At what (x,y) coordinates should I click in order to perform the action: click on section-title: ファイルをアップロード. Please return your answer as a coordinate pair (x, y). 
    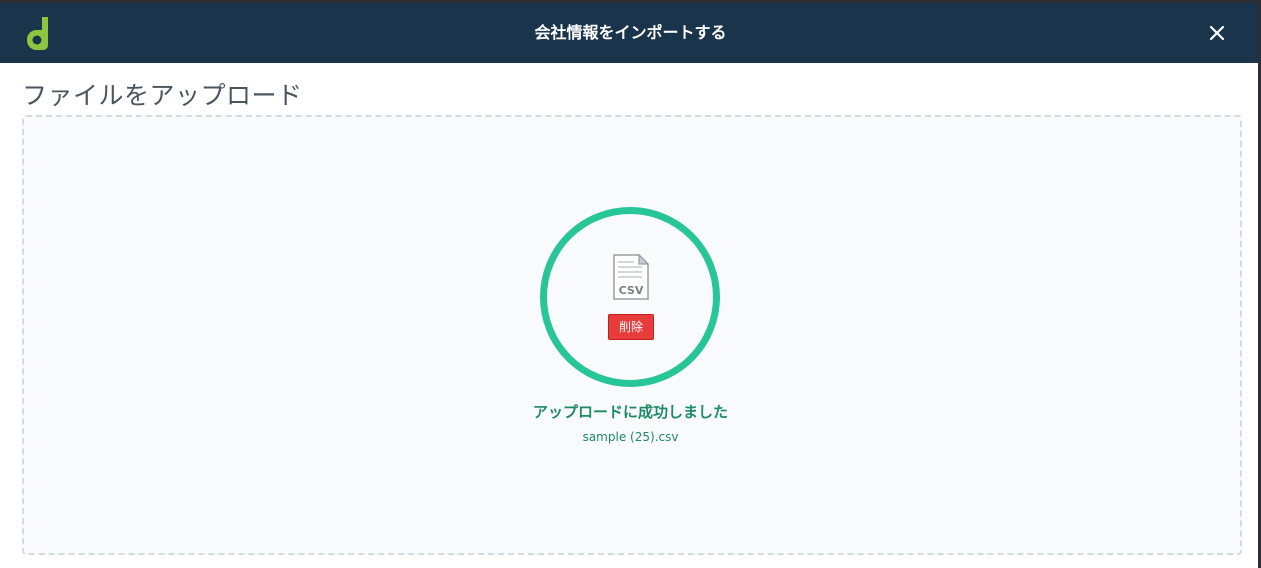
    Looking at the image, I should click on (162, 95).